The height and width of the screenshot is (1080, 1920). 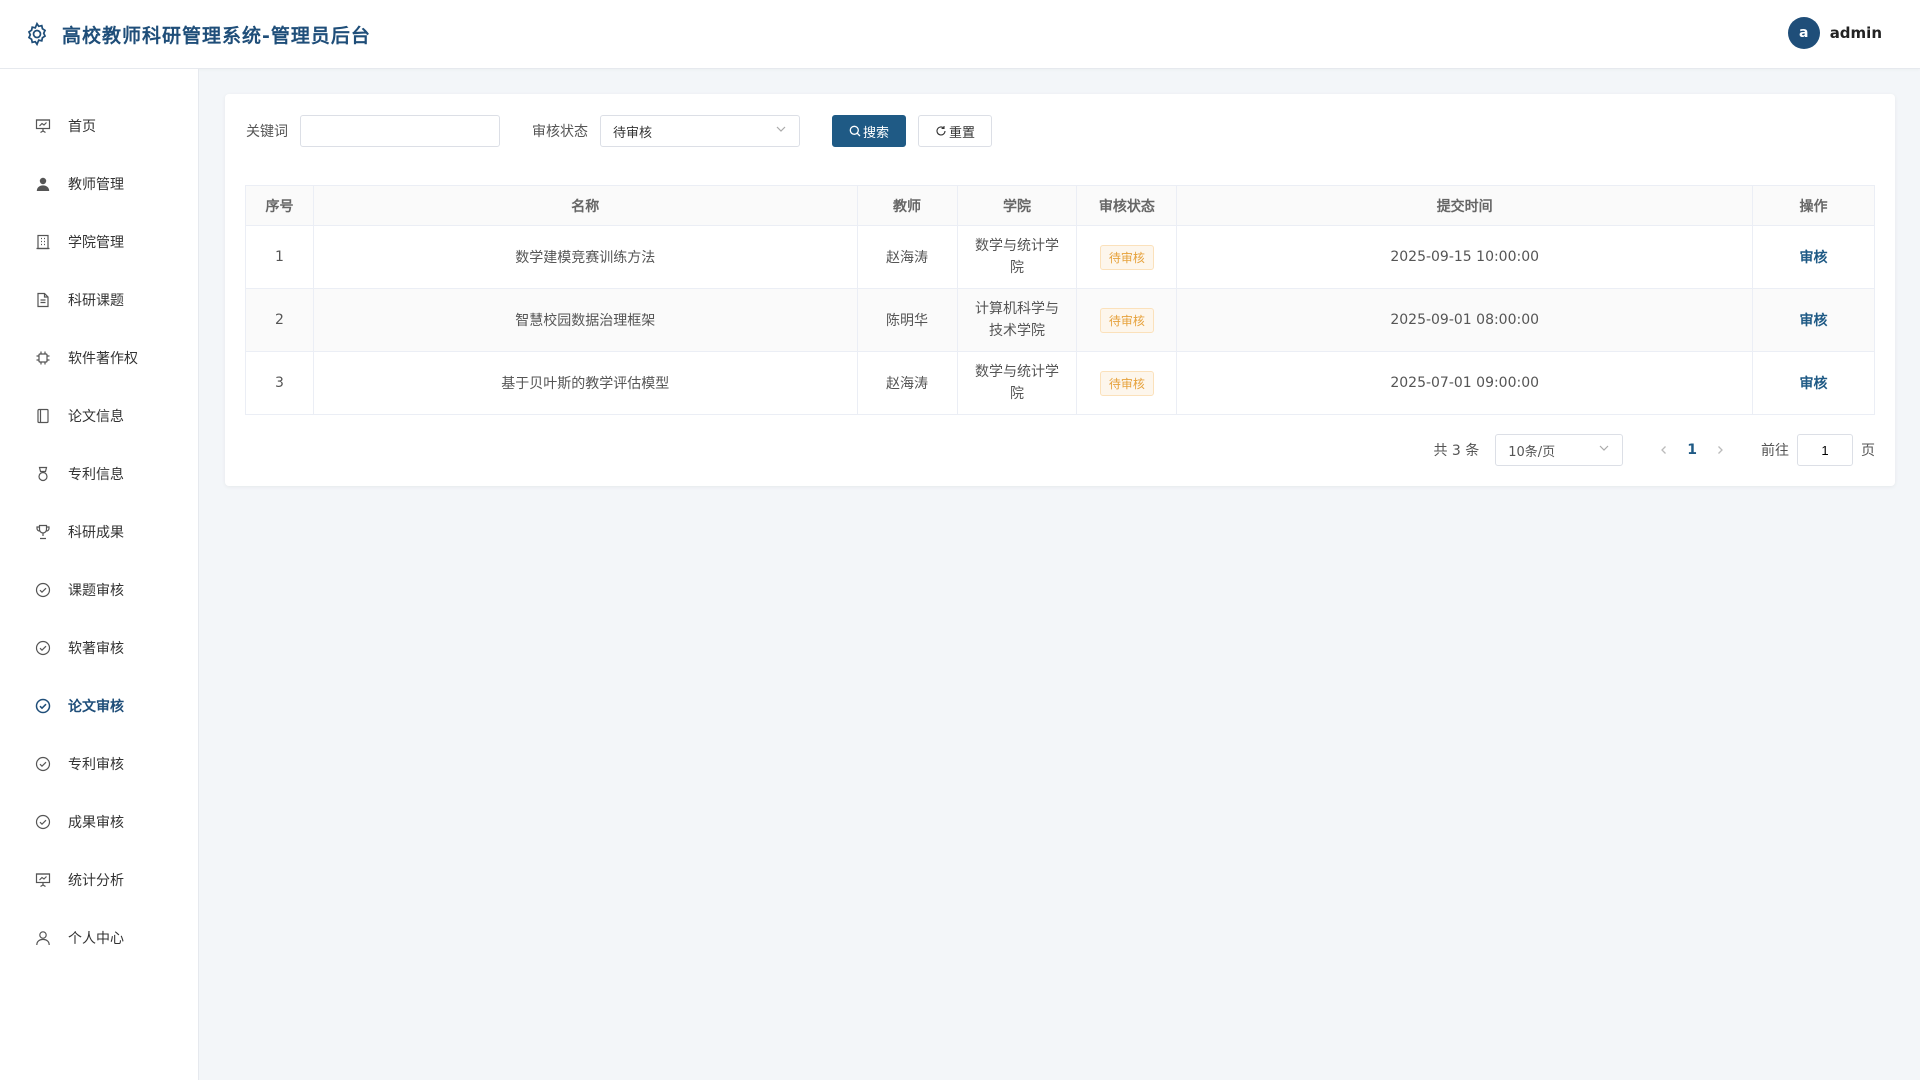 I want to click on gear-icon, so click(x=37, y=34).